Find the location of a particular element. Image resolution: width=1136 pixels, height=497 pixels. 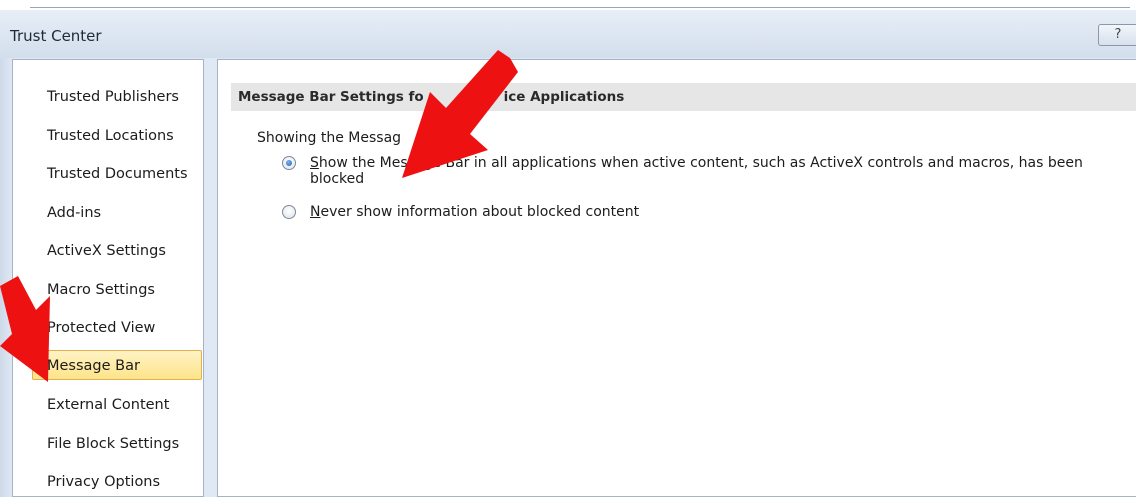

section-title-end: ice Applications is located at coordinates (564, 97).